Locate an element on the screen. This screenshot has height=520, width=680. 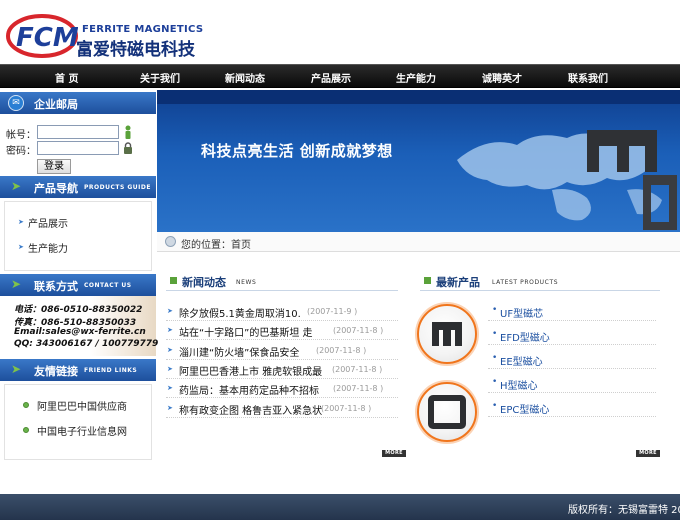
contact-title-en: CONTACT US is located at coordinates (108, 285).